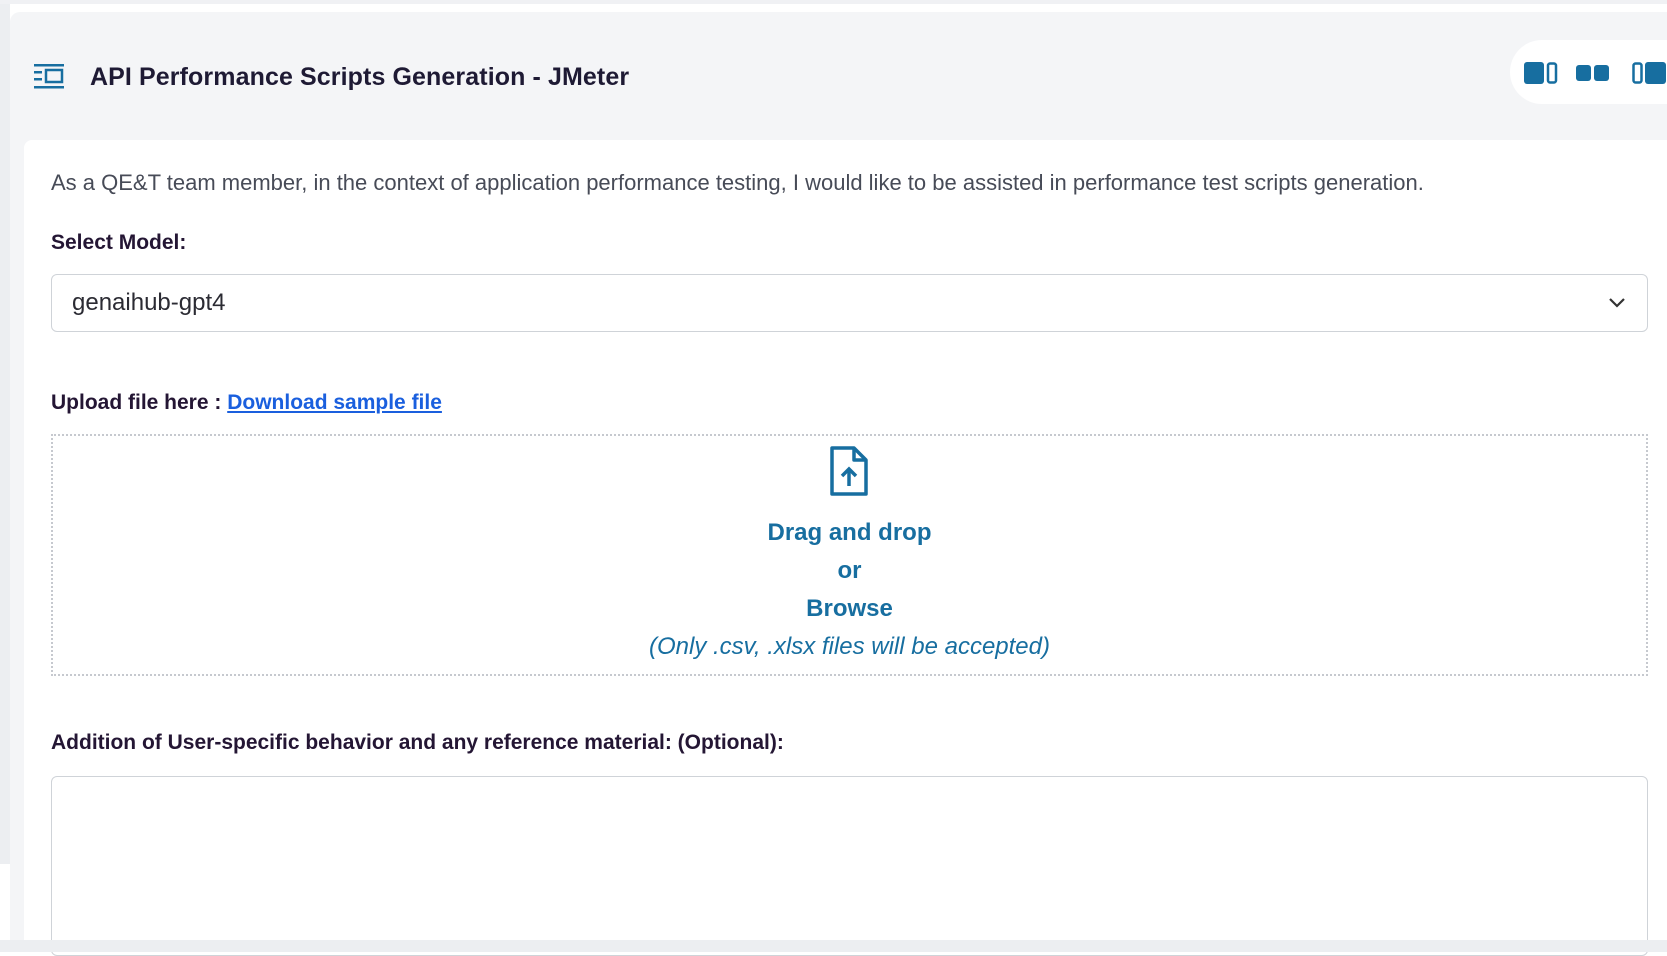 The width and height of the screenshot is (1667, 956). What do you see at coordinates (1649, 73) in the screenshot?
I see `layout-right-wide-icon` at bounding box center [1649, 73].